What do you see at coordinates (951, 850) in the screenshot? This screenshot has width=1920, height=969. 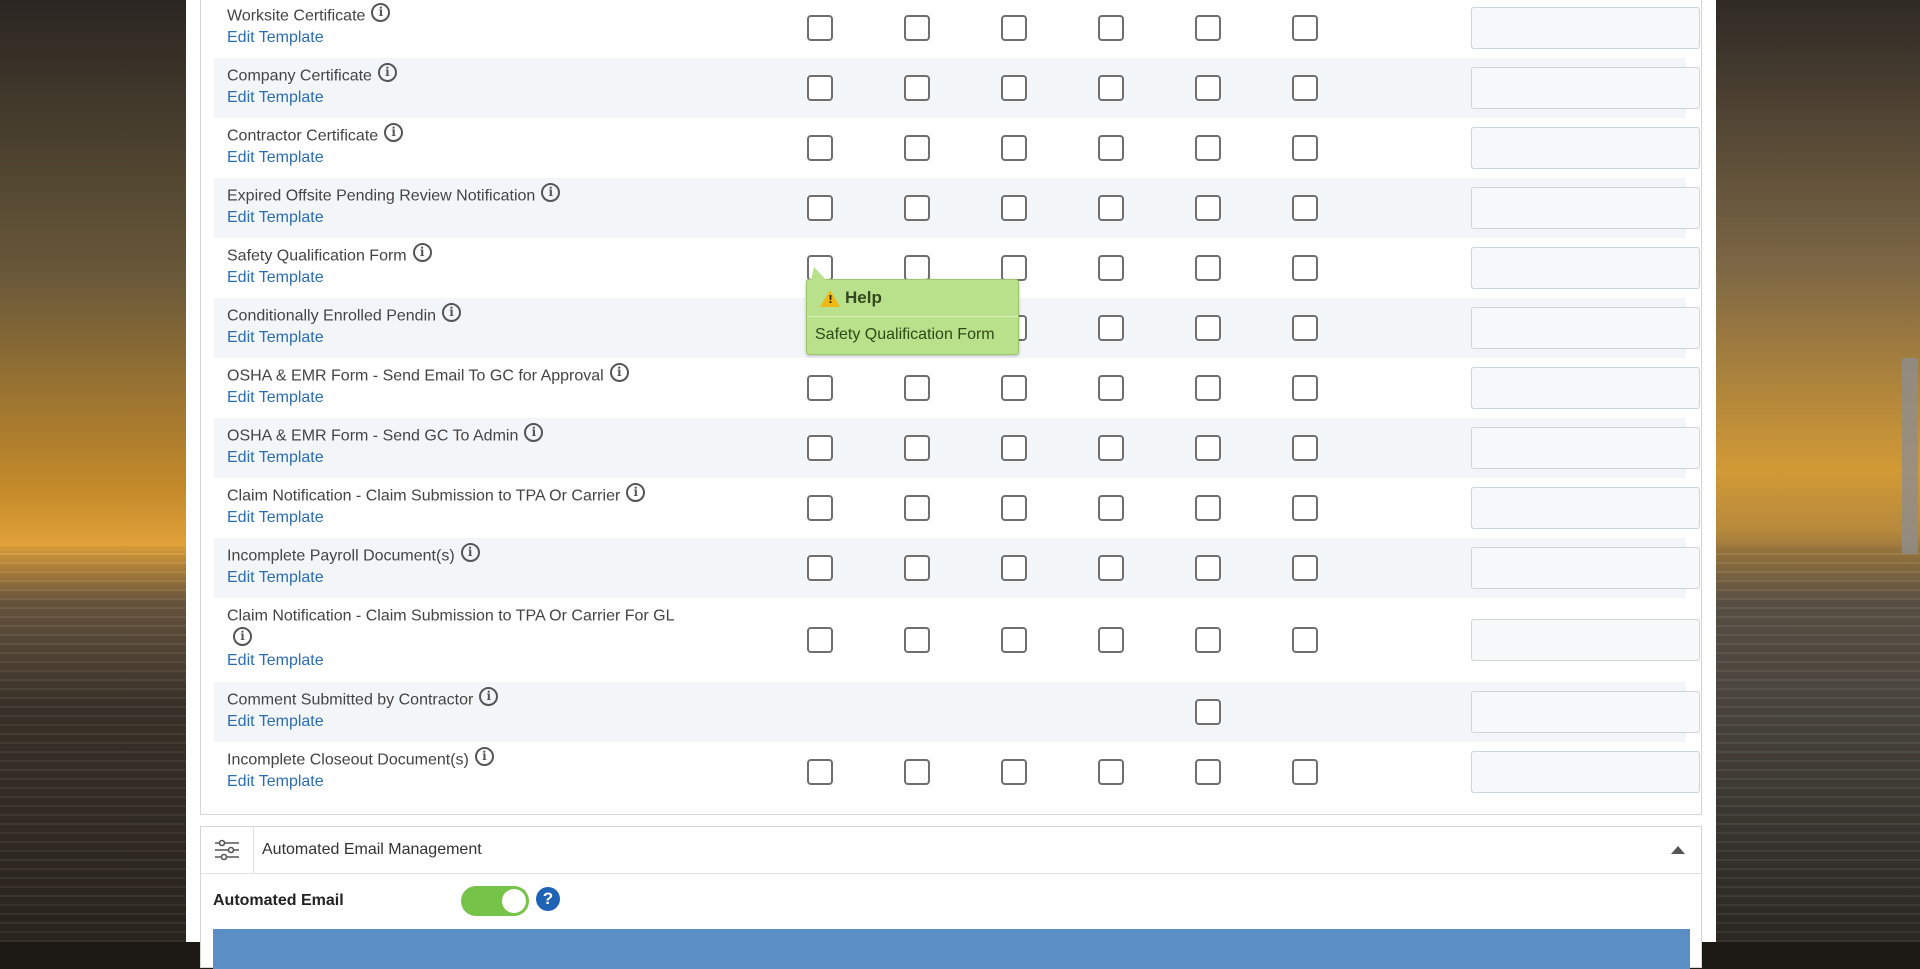 I see `section-header: Automated Email Management` at bounding box center [951, 850].